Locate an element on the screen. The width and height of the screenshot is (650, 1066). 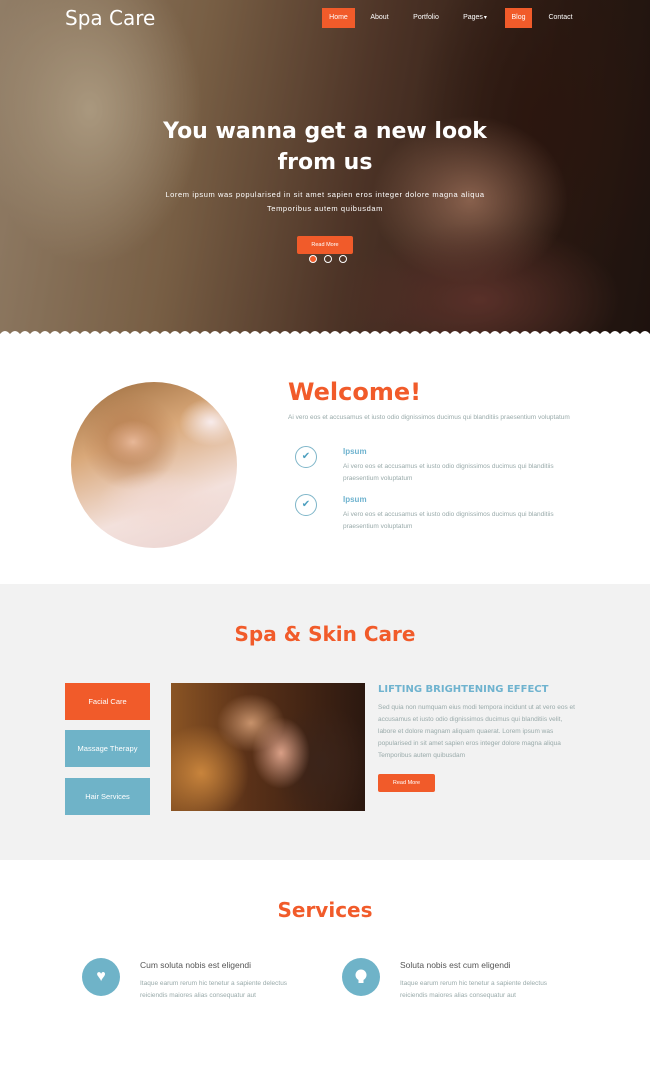
welcome-title: Welcome! is located at coordinates (355, 392).